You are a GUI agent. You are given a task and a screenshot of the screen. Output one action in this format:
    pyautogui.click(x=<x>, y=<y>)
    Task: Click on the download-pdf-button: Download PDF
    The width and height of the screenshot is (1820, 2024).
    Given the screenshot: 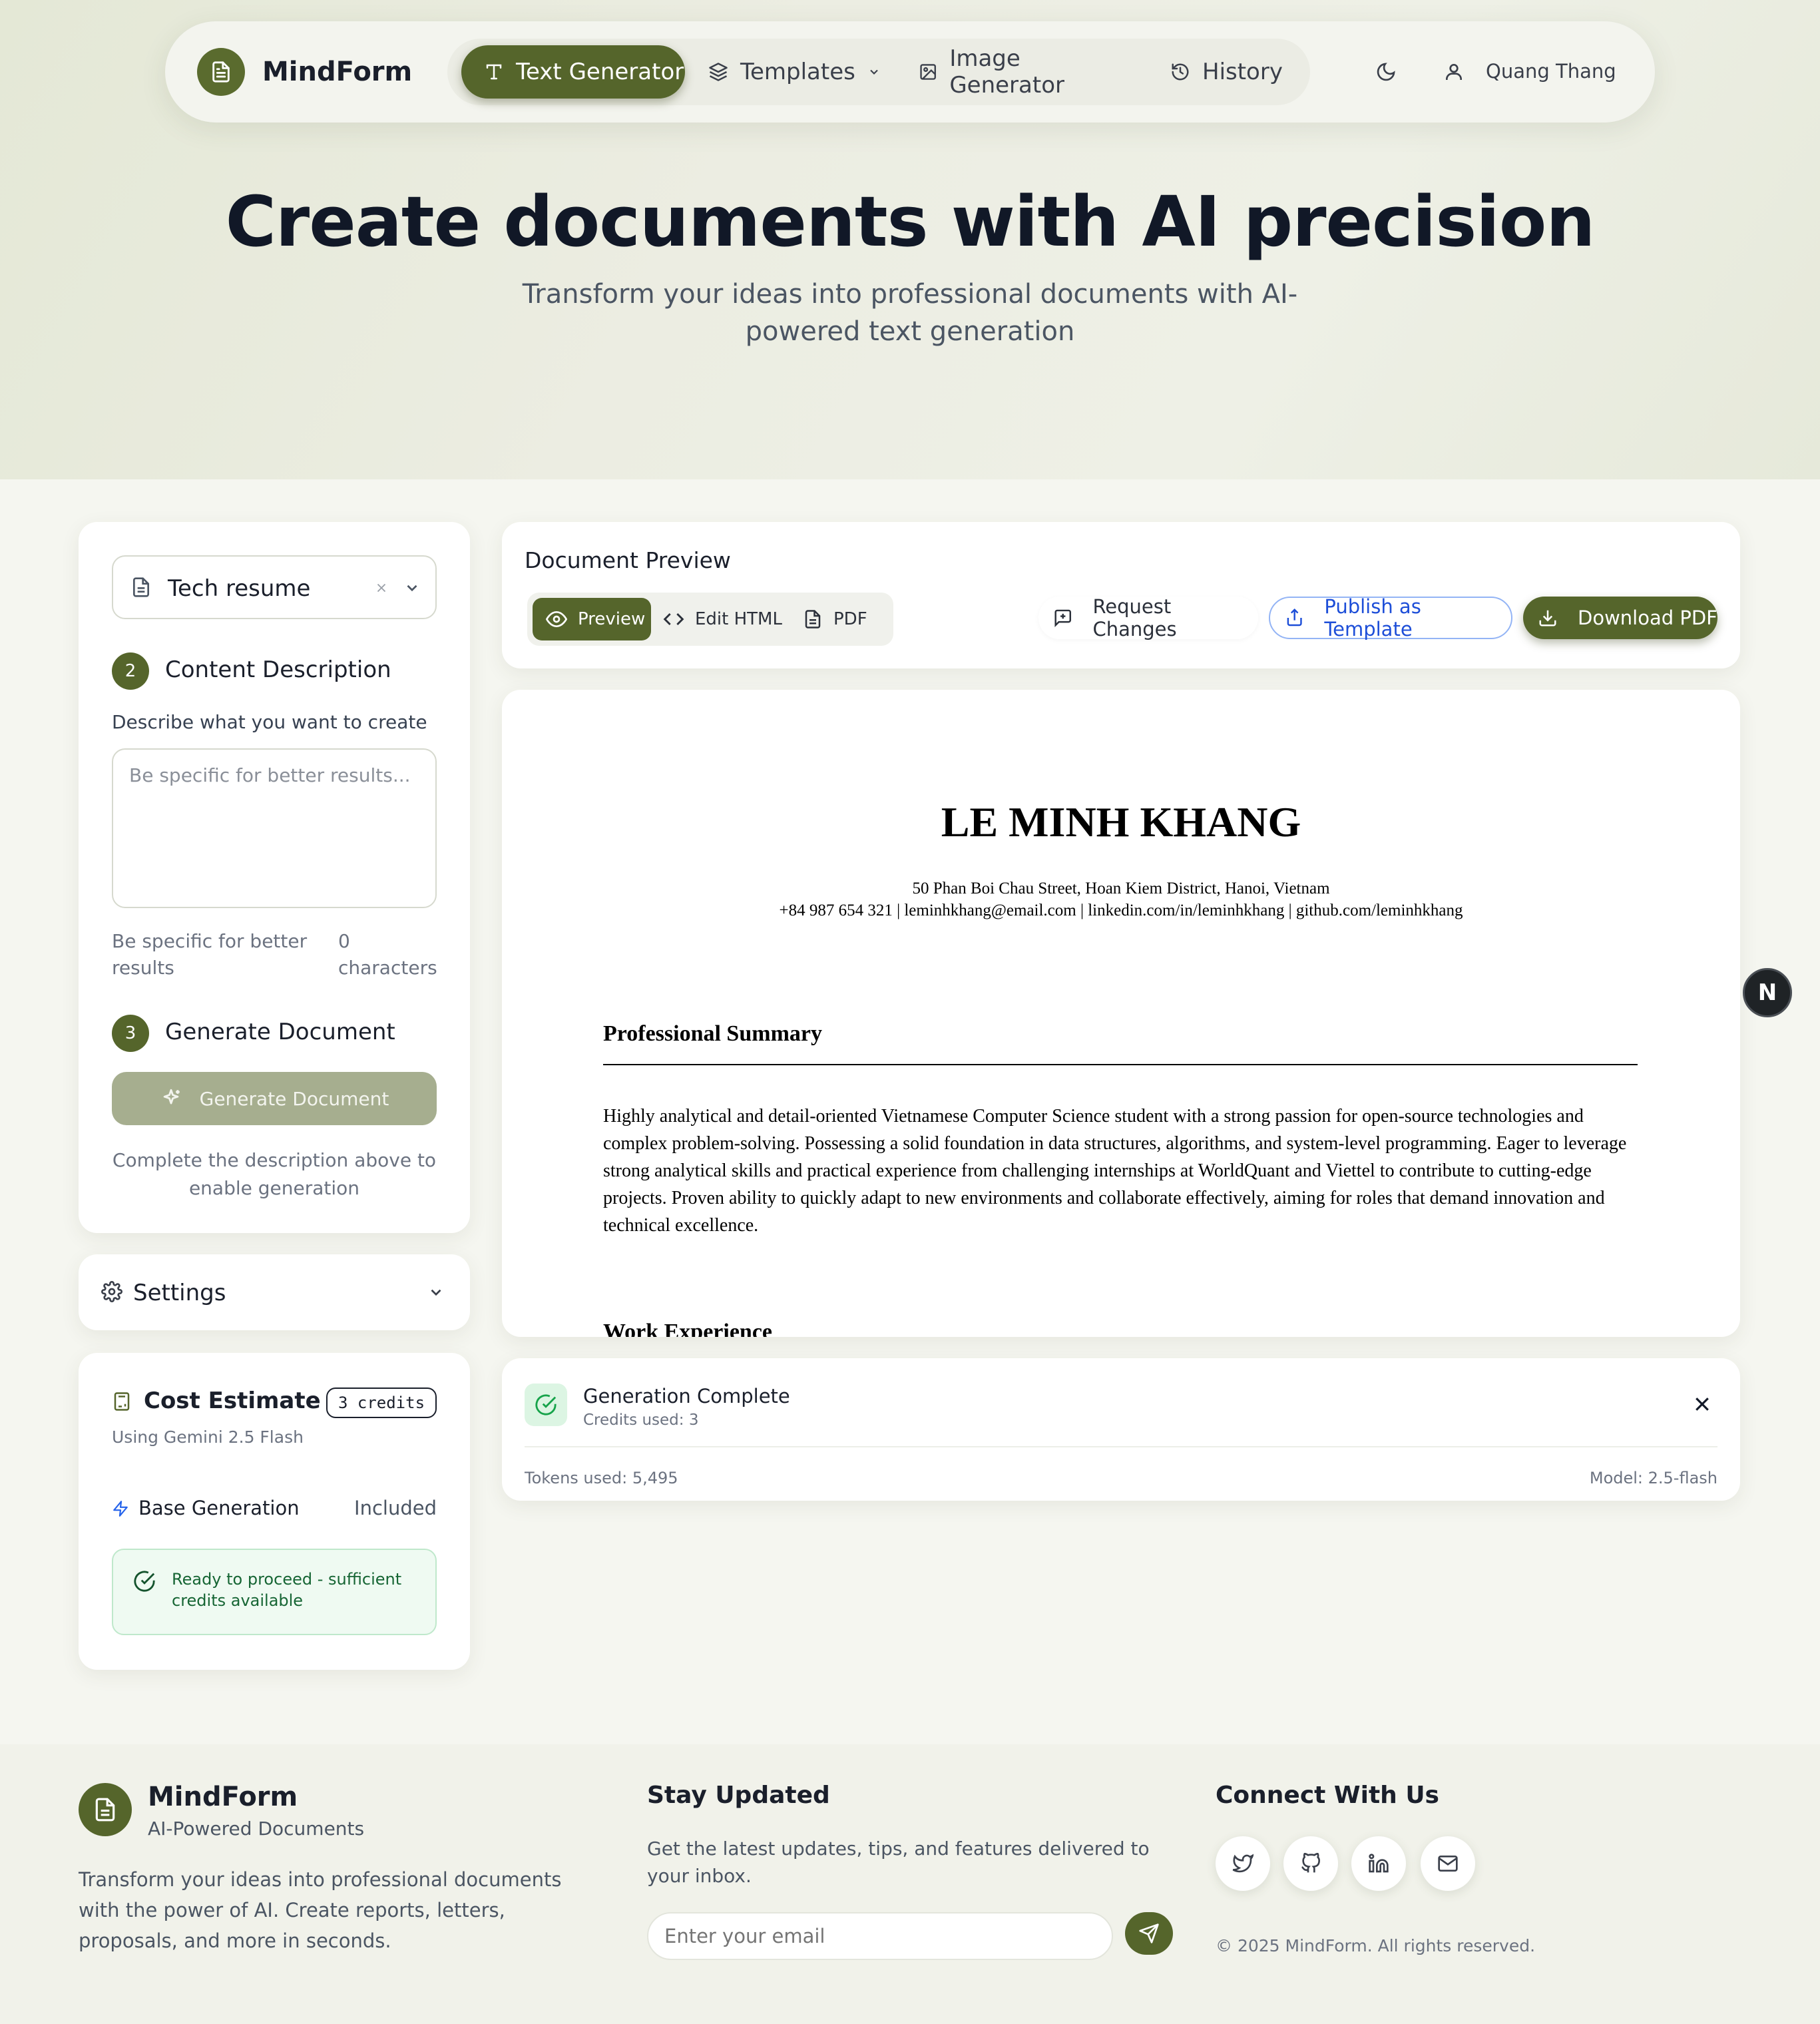 What is the action you would take?
    pyautogui.click(x=1620, y=618)
    